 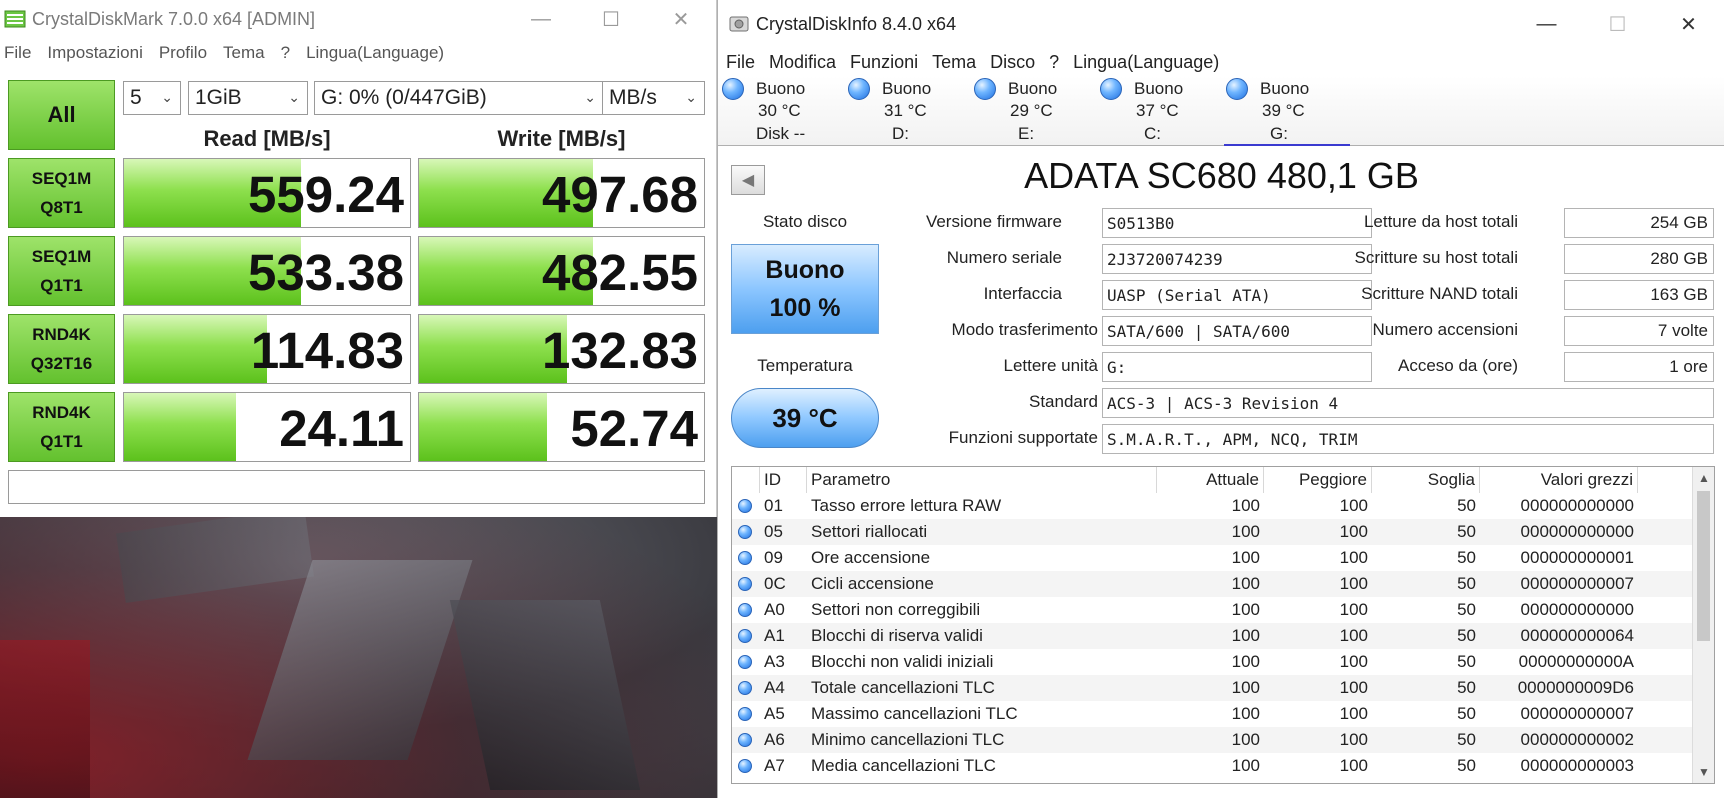 What do you see at coordinates (1426, 480) in the screenshot?
I see `header-threshold: Soglia` at bounding box center [1426, 480].